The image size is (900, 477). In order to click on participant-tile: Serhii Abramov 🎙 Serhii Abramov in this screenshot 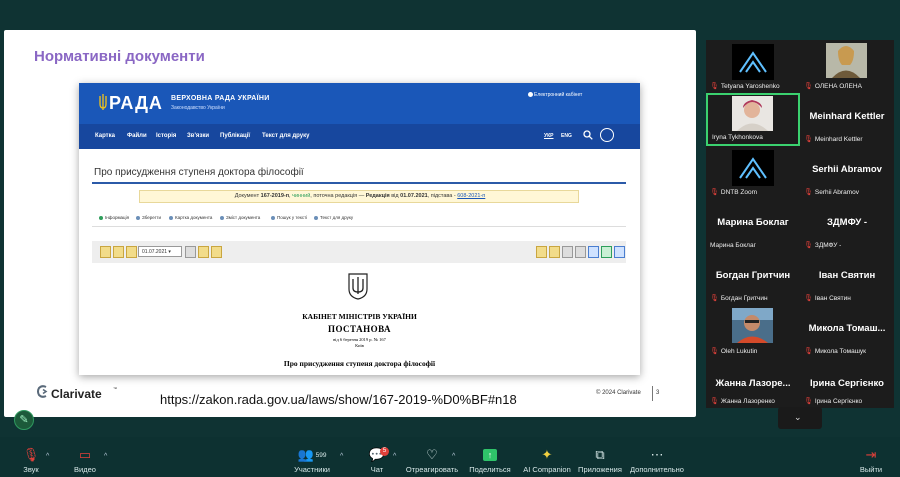, I will do `click(847, 172)`.